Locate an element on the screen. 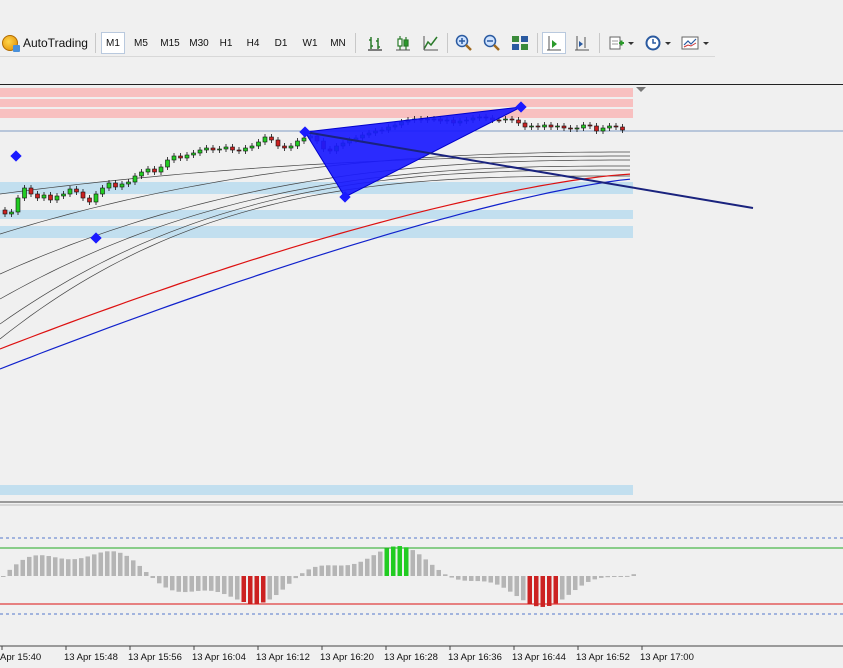  templates-button is located at coordinates (696, 43).